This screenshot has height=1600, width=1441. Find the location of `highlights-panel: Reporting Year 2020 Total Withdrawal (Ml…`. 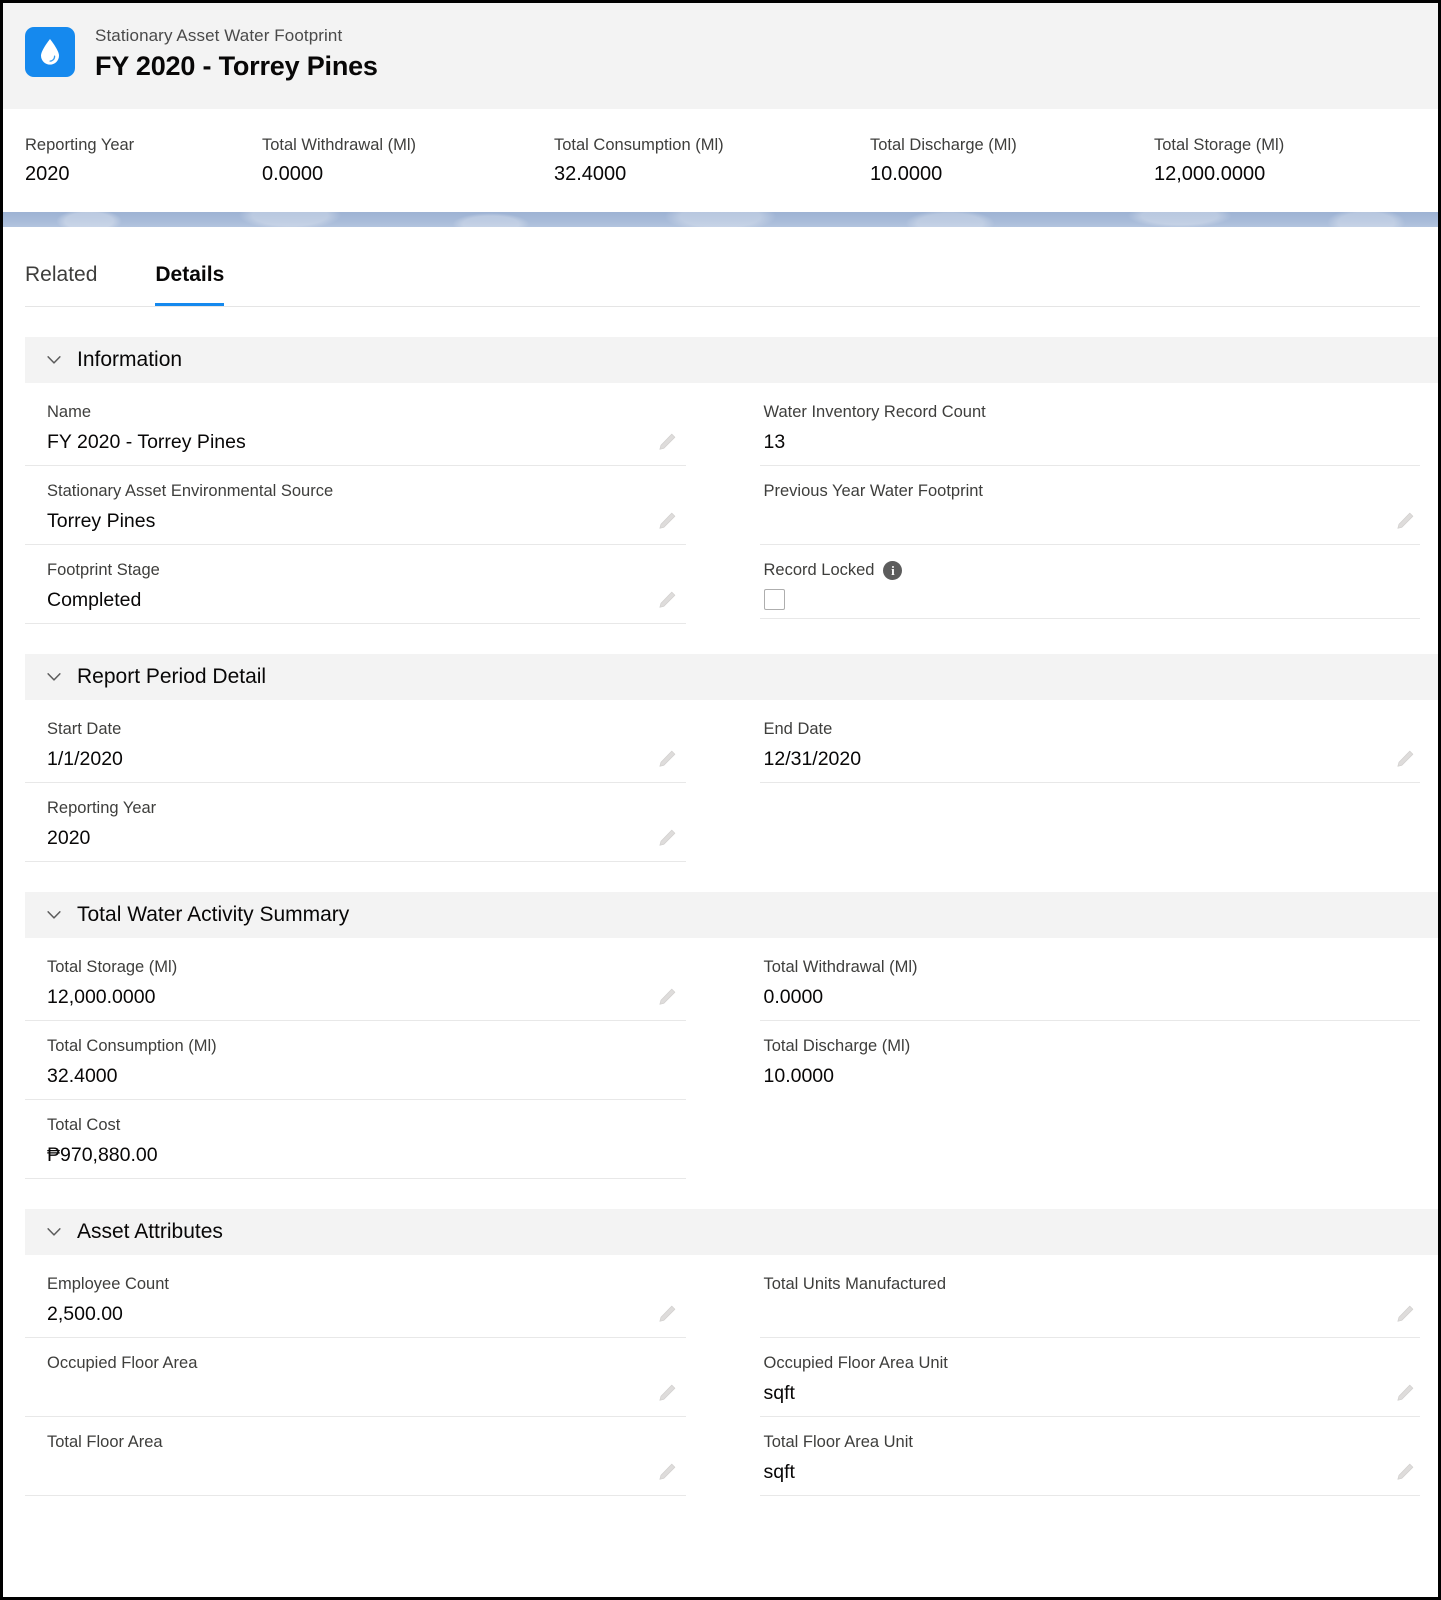

highlights-panel: Reporting Year 2020 Total Withdrawal (Ml… is located at coordinates (720, 160).